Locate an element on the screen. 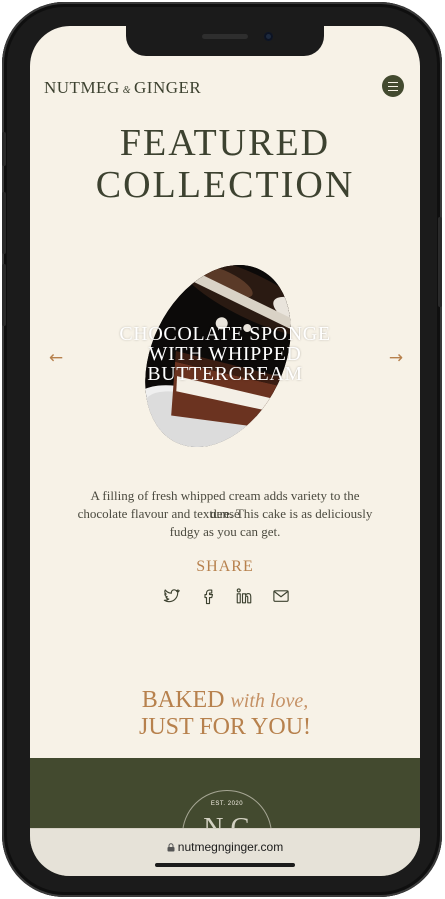  logo-word-ginger: GINGER is located at coordinates (168, 87).